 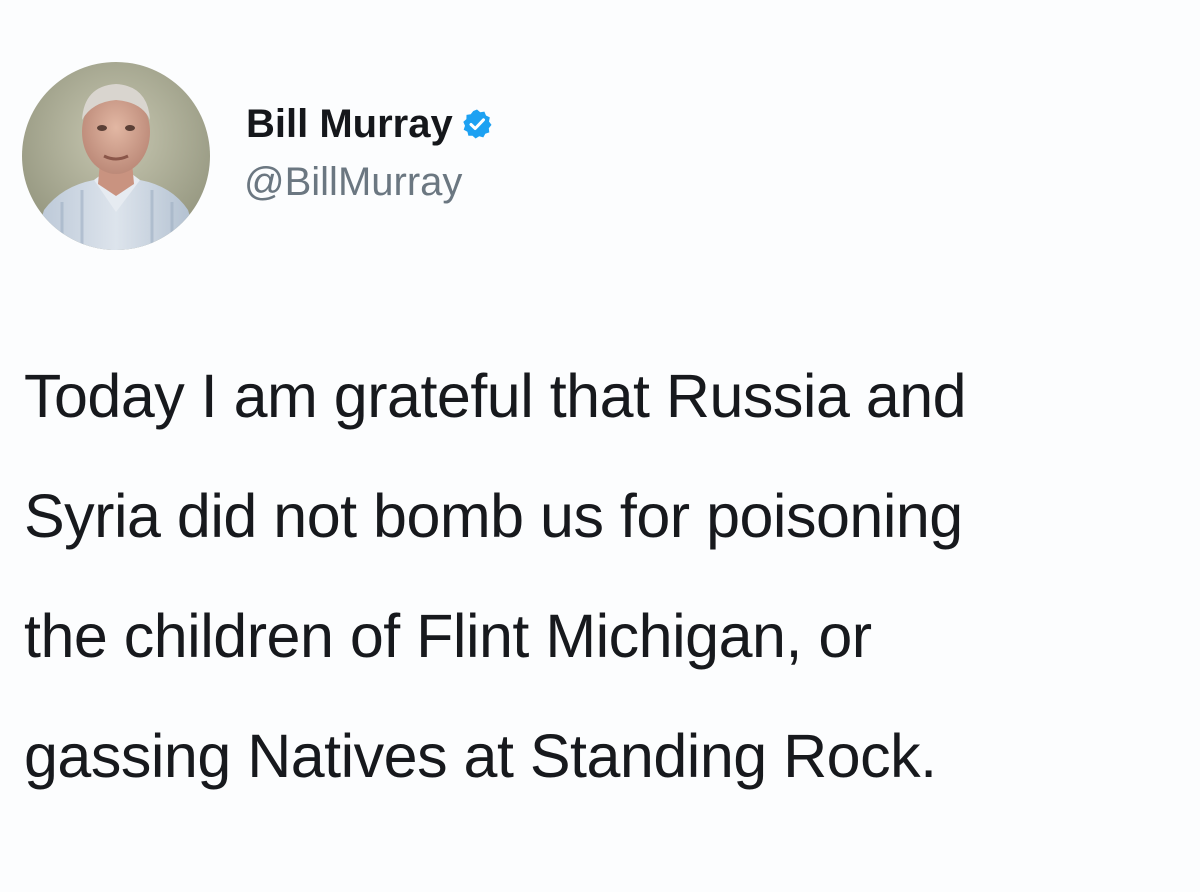 I want to click on profile-photo, so click(x=116, y=156).